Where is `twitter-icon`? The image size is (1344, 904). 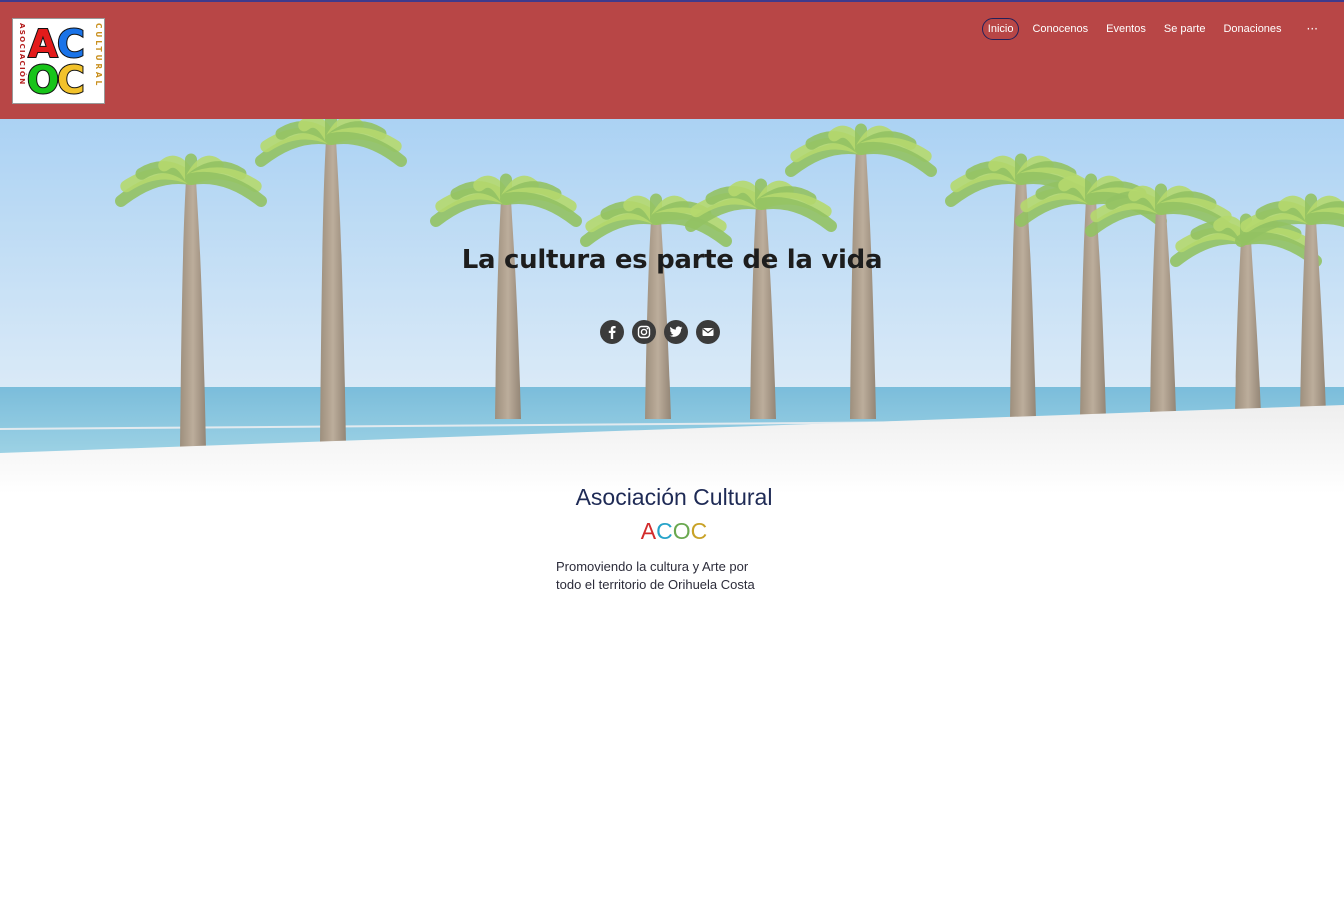
twitter-icon is located at coordinates (676, 332).